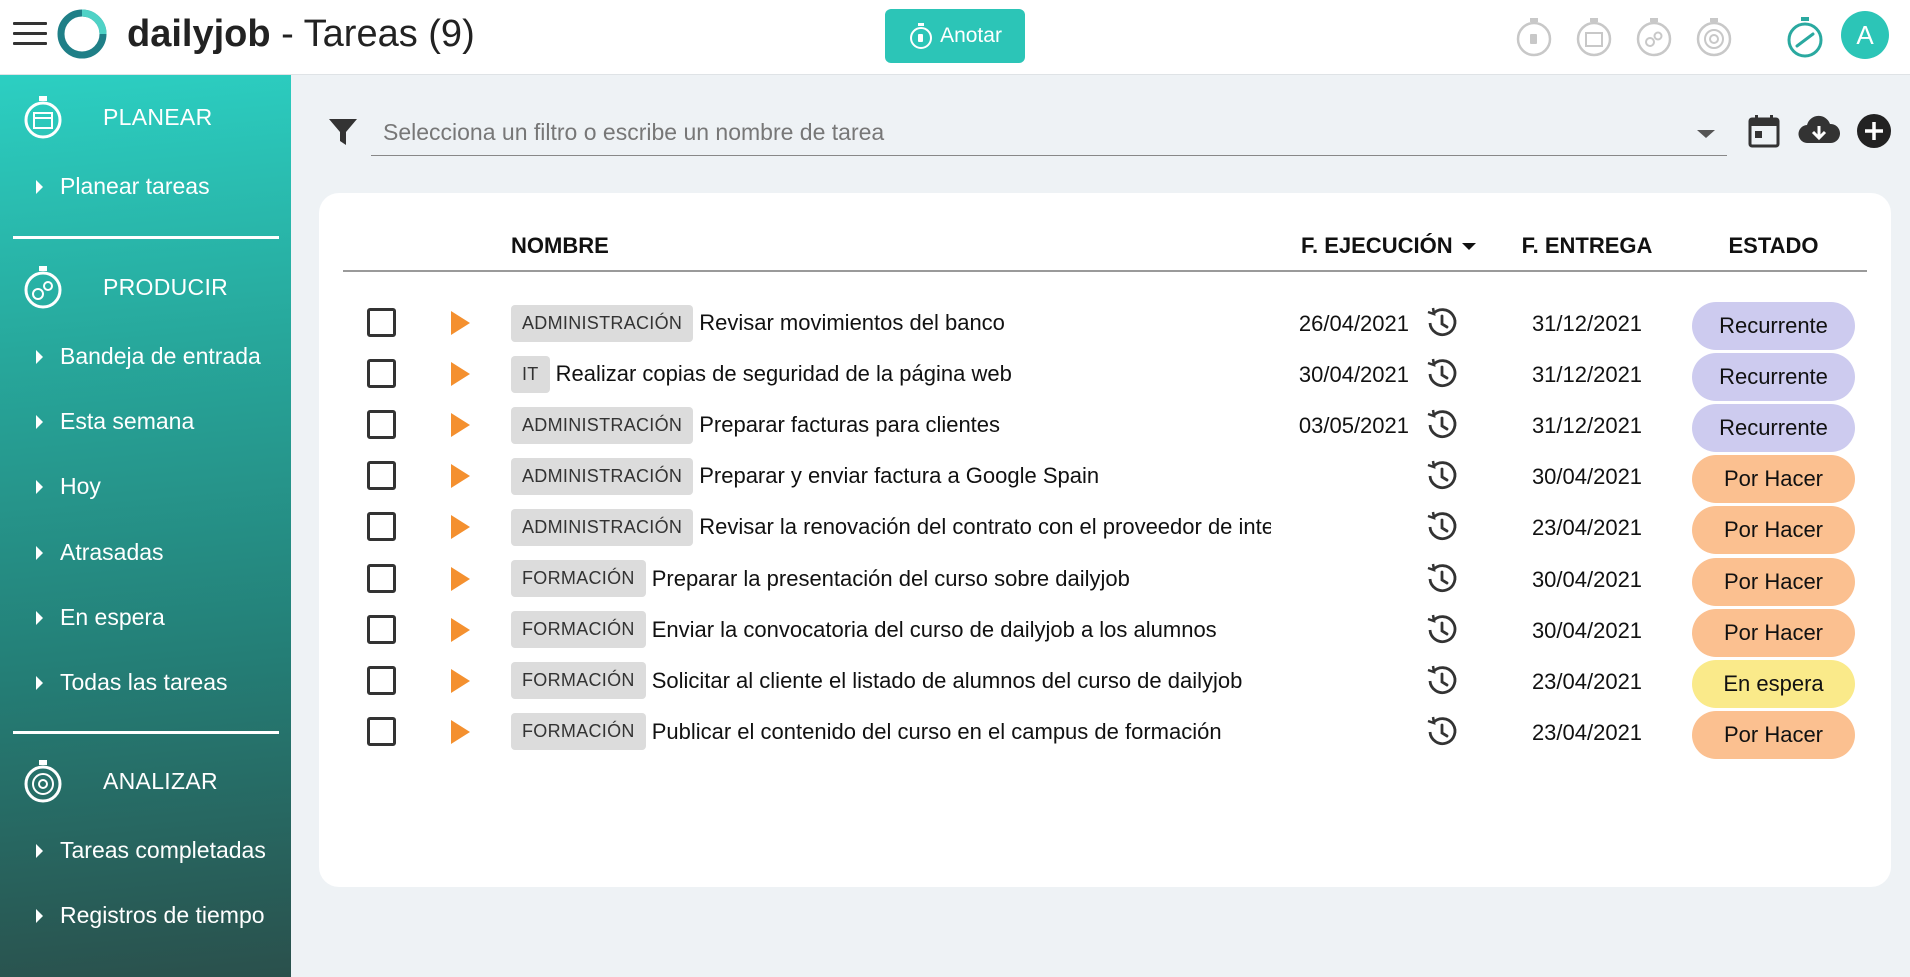 The height and width of the screenshot is (977, 1910). I want to click on sidebar-item-registros-de-tiempo: Registros de tiempo, so click(150, 915).